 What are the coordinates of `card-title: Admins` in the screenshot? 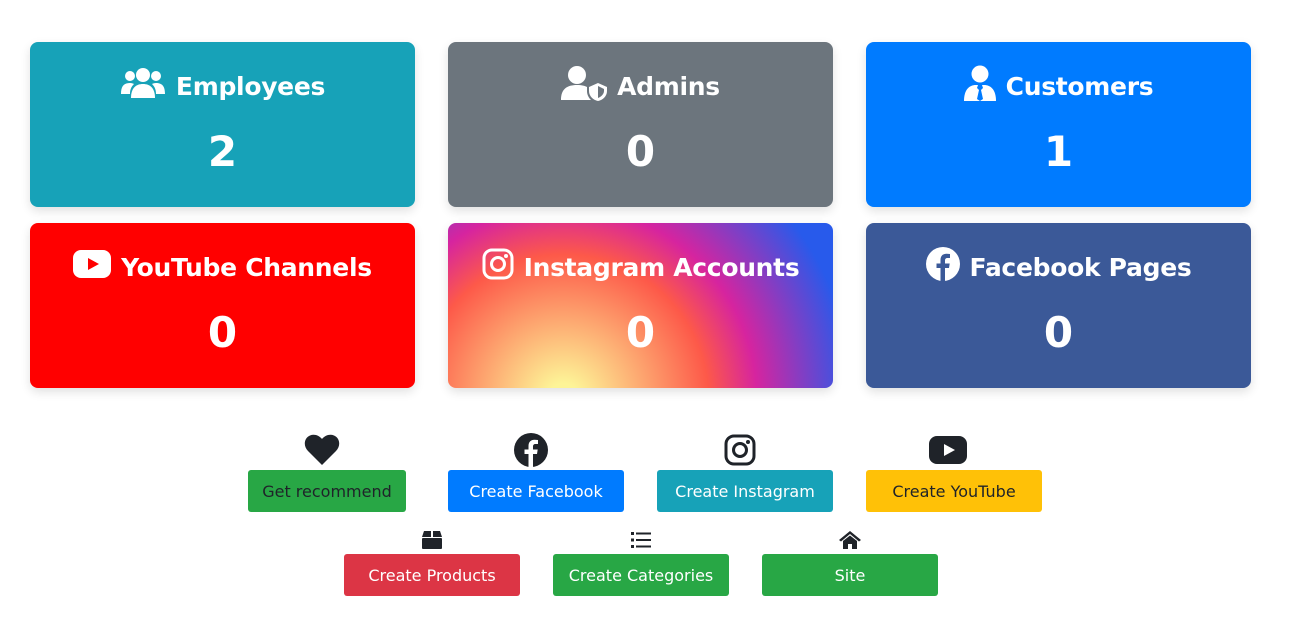 It's located at (668, 86).